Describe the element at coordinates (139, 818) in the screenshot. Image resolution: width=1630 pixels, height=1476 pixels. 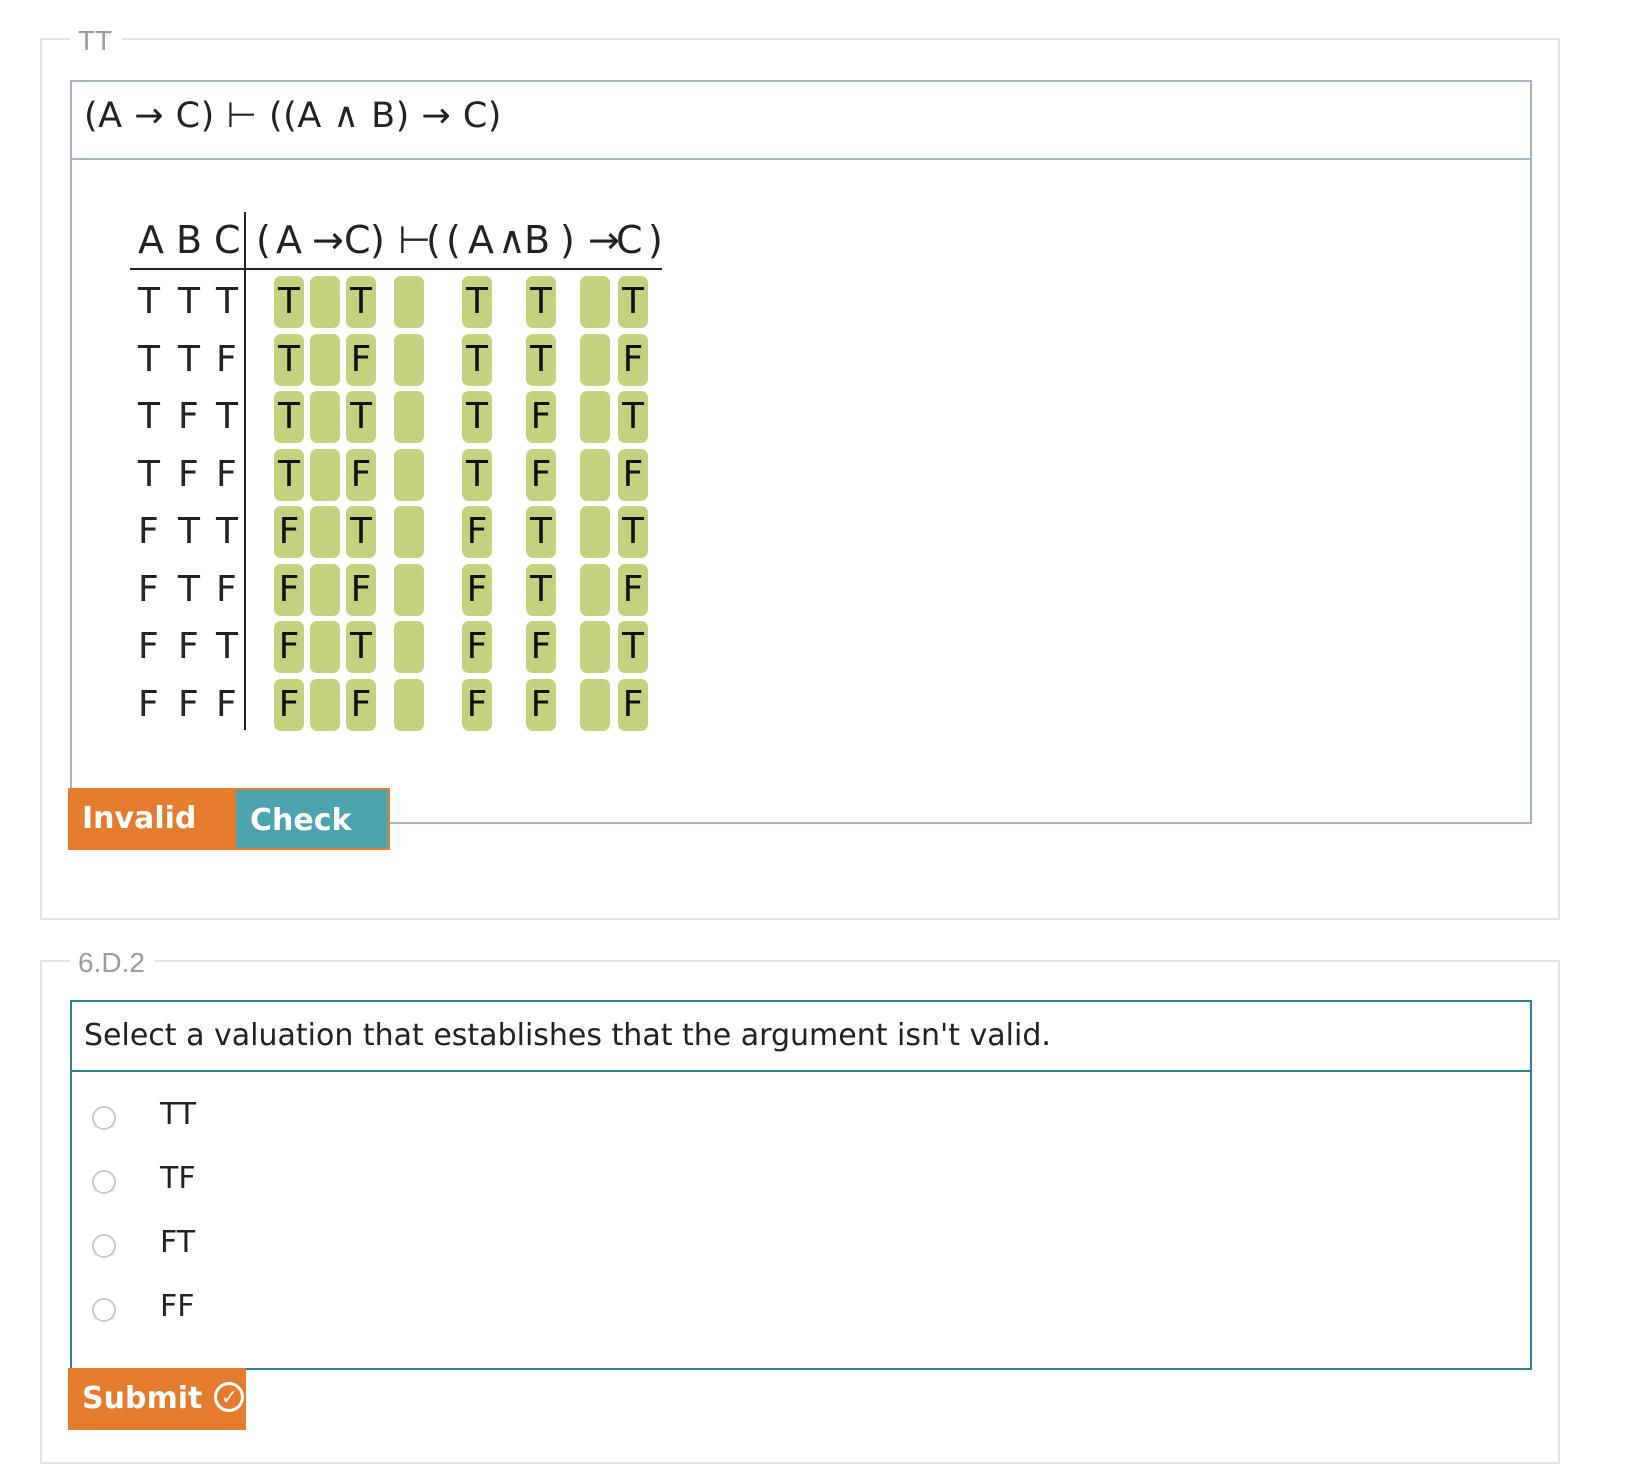
I see `invalid-label: Invalid` at that location.